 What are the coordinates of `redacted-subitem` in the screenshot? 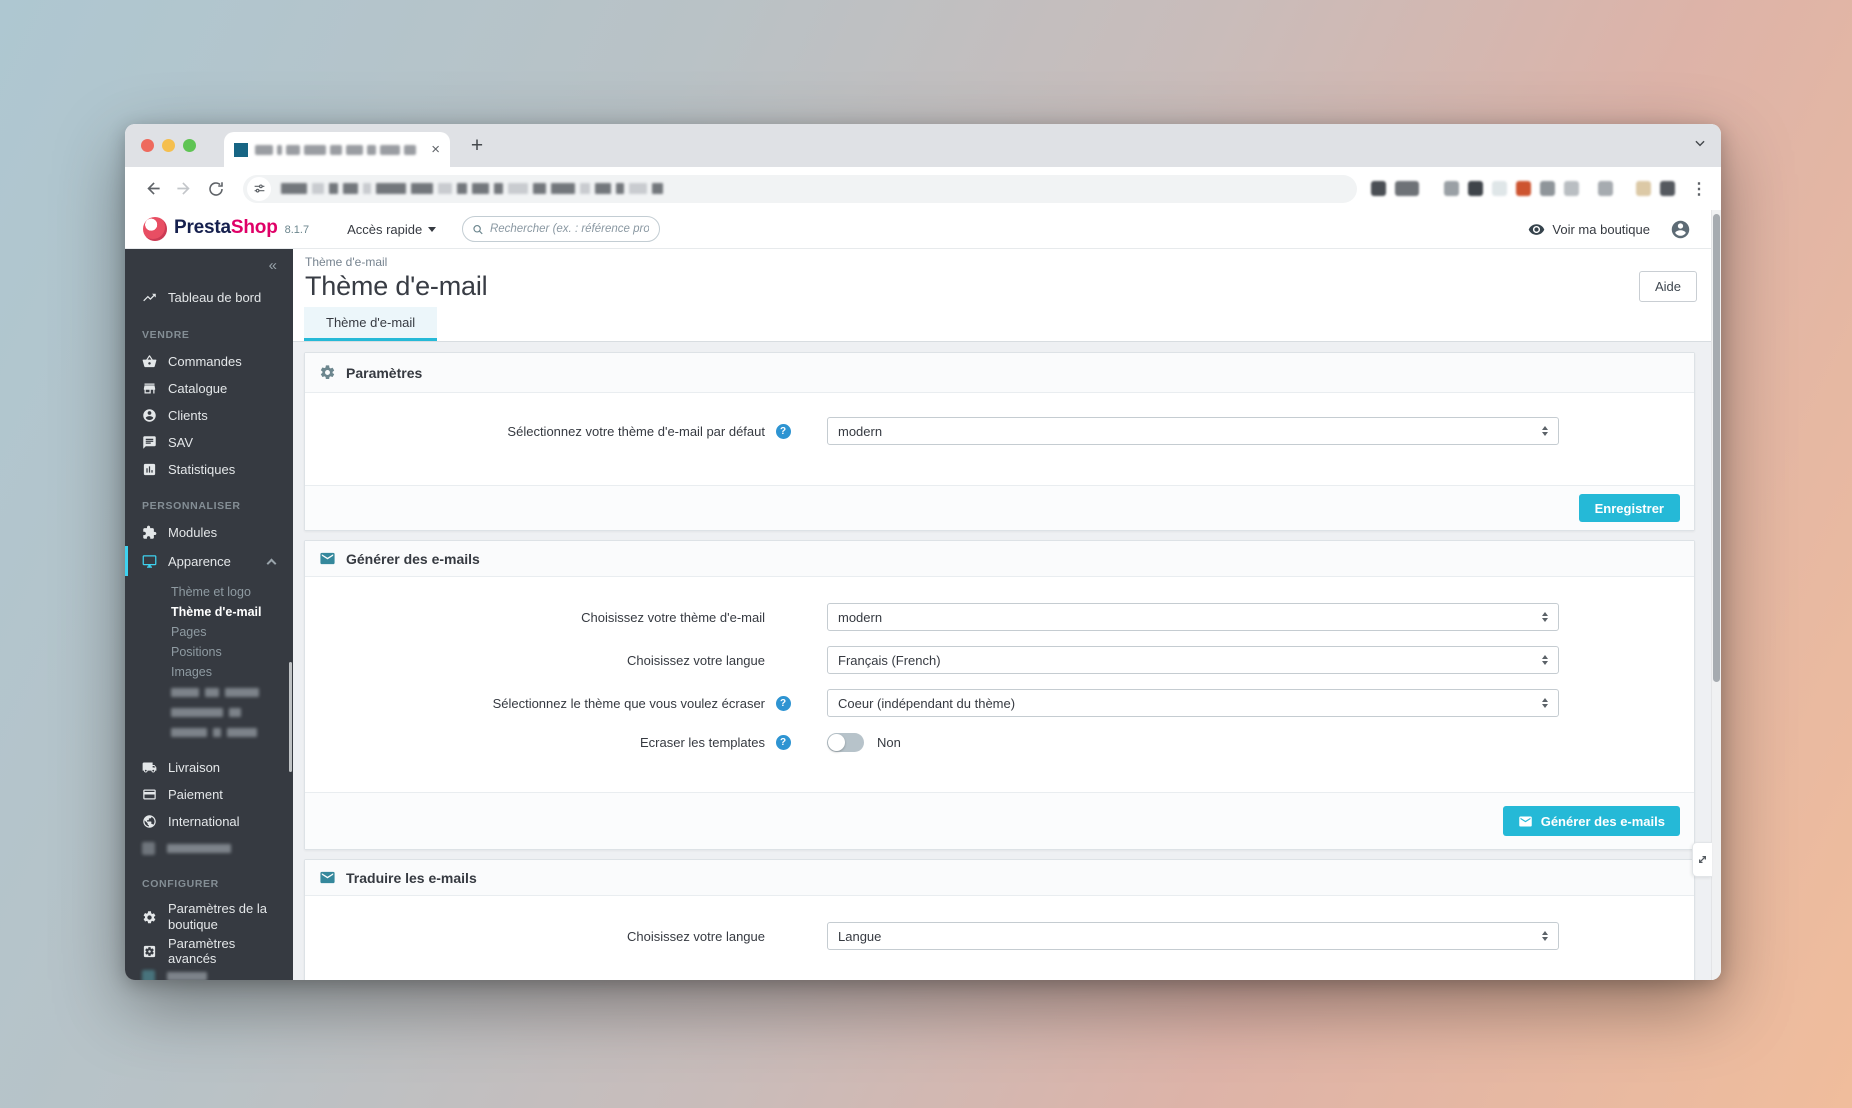 It's located at (209, 732).